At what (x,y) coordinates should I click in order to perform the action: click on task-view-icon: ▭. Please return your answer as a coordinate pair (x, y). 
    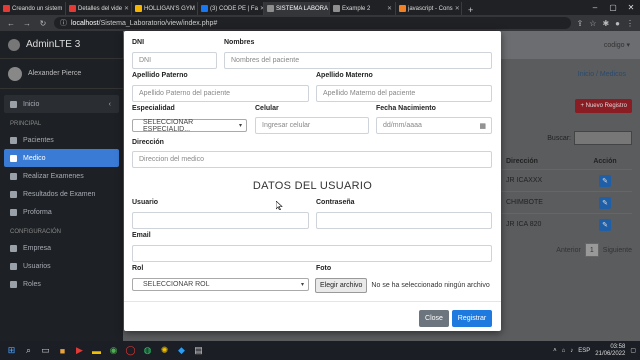
    Looking at the image, I should click on (45, 350).